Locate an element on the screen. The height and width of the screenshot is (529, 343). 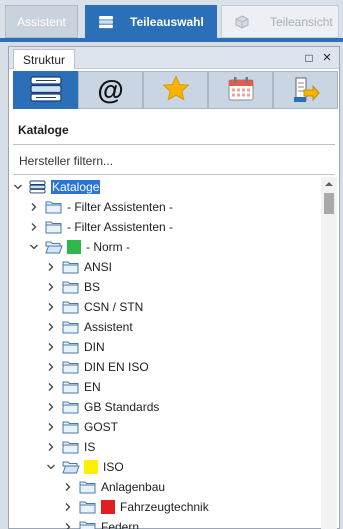
maximize-icon: □ is located at coordinates (309, 58).